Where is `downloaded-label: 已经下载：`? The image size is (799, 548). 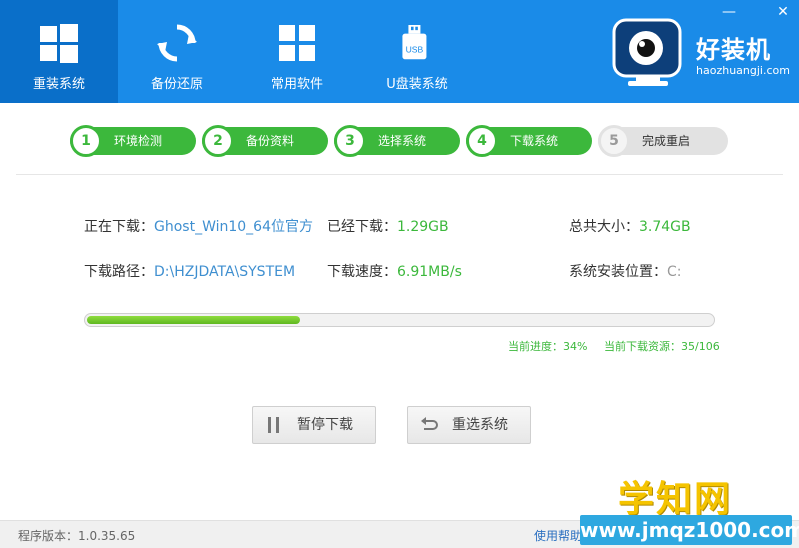
downloaded-label: 已经下载： is located at coordinates (362, 227).